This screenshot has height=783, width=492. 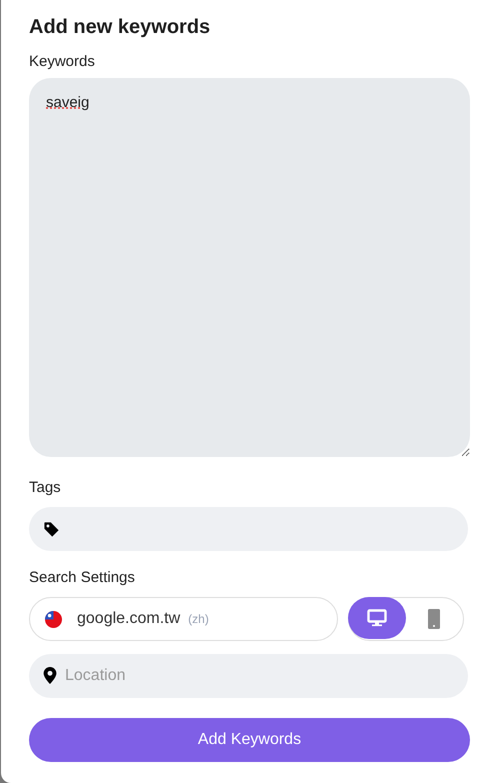 I want to click on monitor-icon, so click(x=377, y=618).